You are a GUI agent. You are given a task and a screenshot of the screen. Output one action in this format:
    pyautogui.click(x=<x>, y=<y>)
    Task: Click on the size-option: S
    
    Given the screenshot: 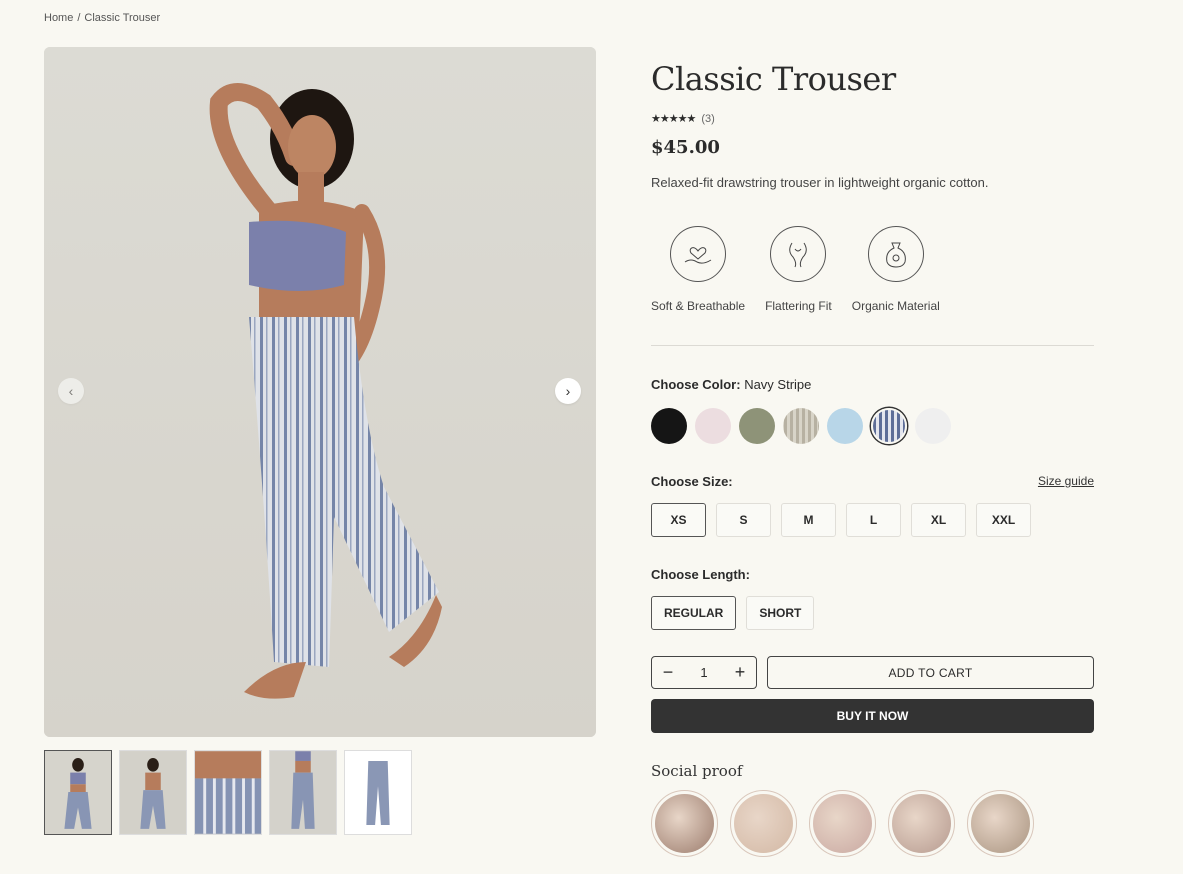 What is the action you would take?
    pyautogui.click(x=743, y=520)
    